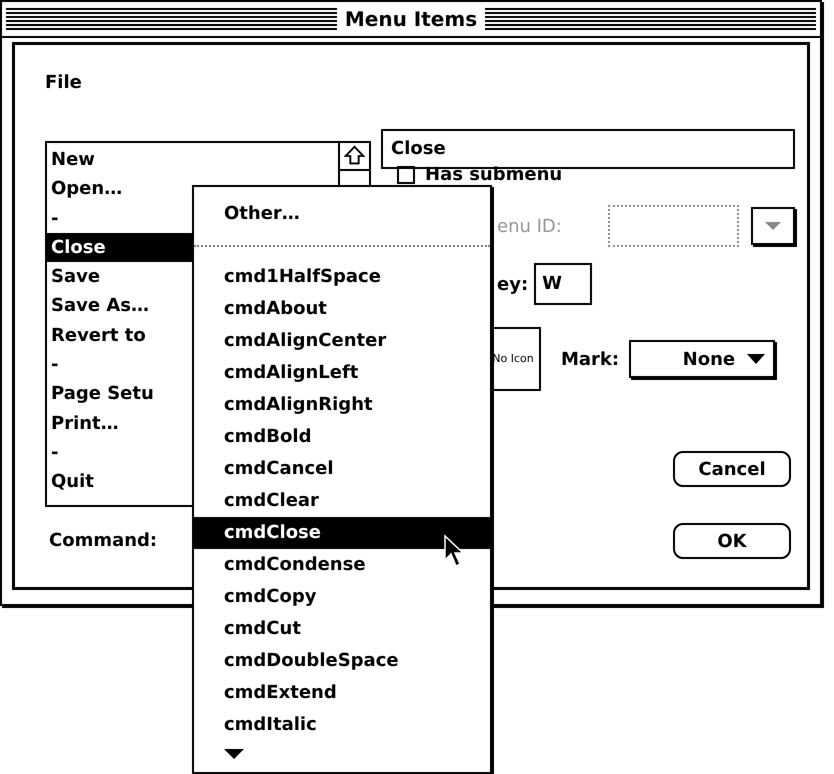  Describe the element at coordinates (234, 754) in the screenshot. I see `scroll-down-arrow-icon` at that location.